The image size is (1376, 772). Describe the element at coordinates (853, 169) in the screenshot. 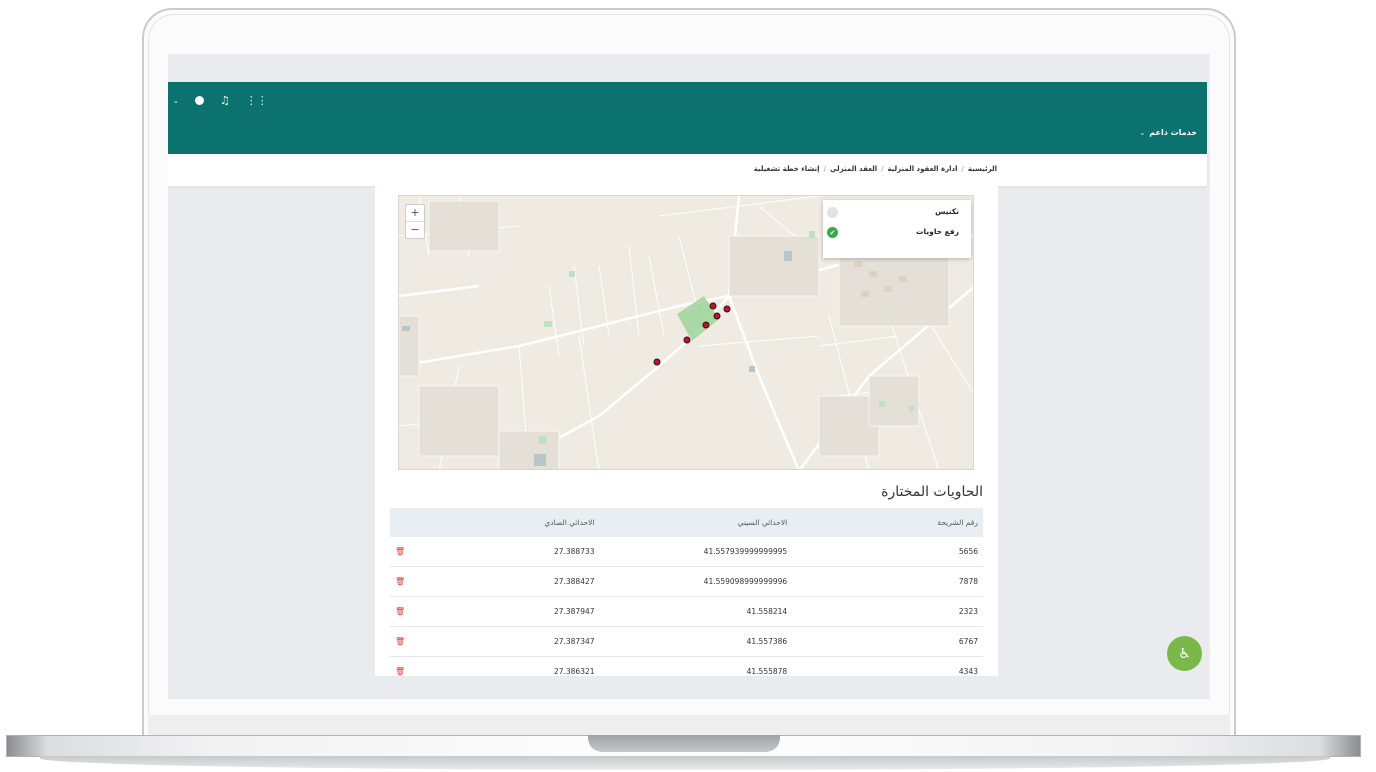

I see `breadcrumb-contract: العقد المنزلي` at that location.